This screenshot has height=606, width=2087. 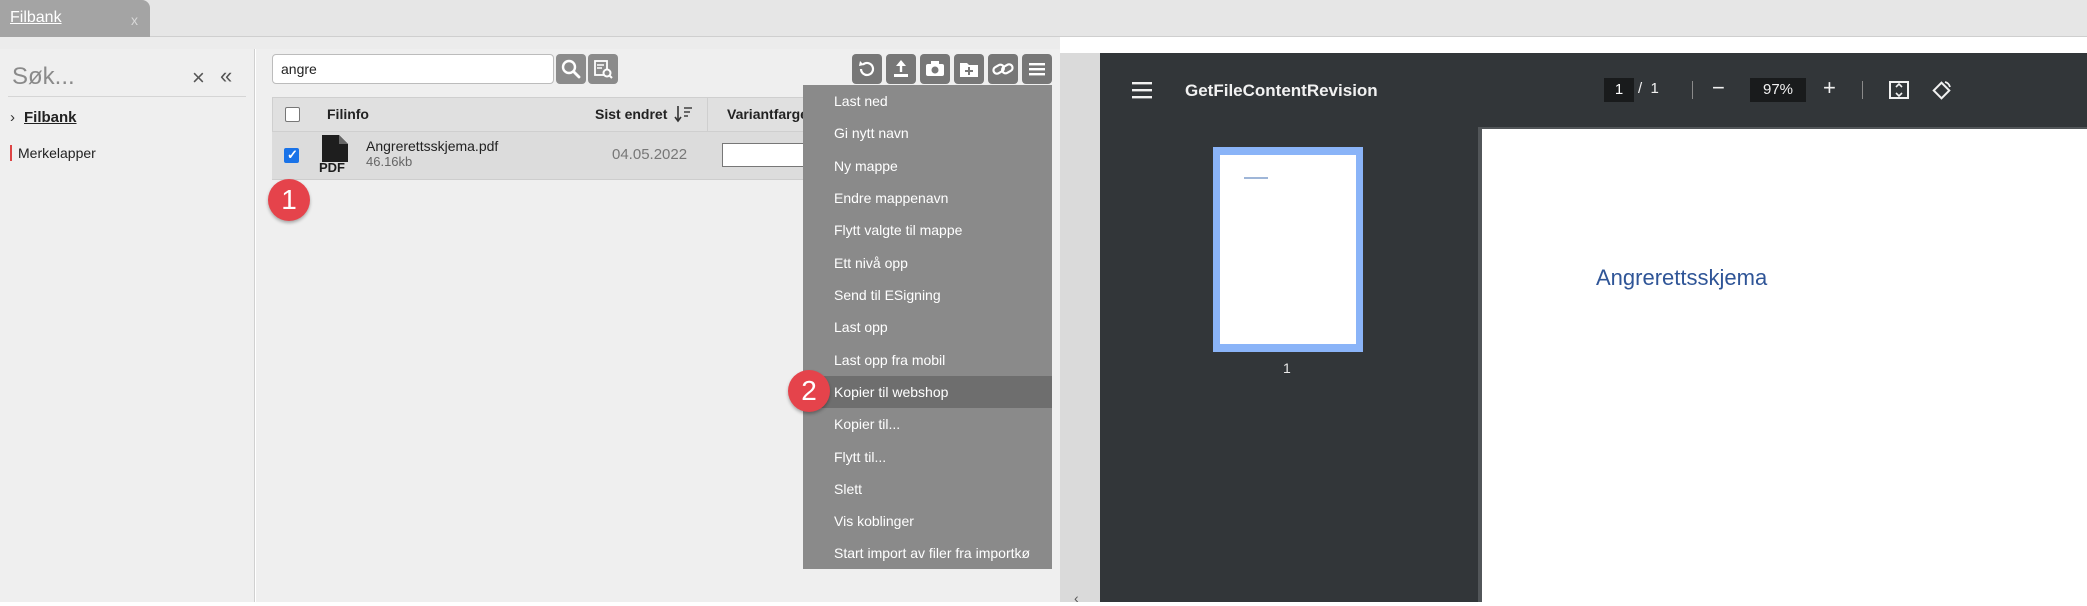 I want to click on collapse-panel-icon: «, so click(x=226, y=76).